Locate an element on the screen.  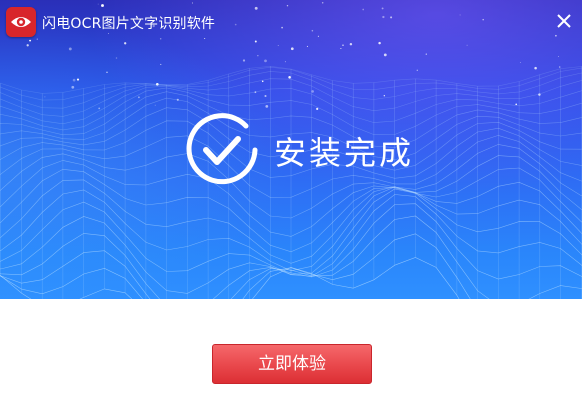
status-text: 安装完成 is located at coordinates (344, 153).